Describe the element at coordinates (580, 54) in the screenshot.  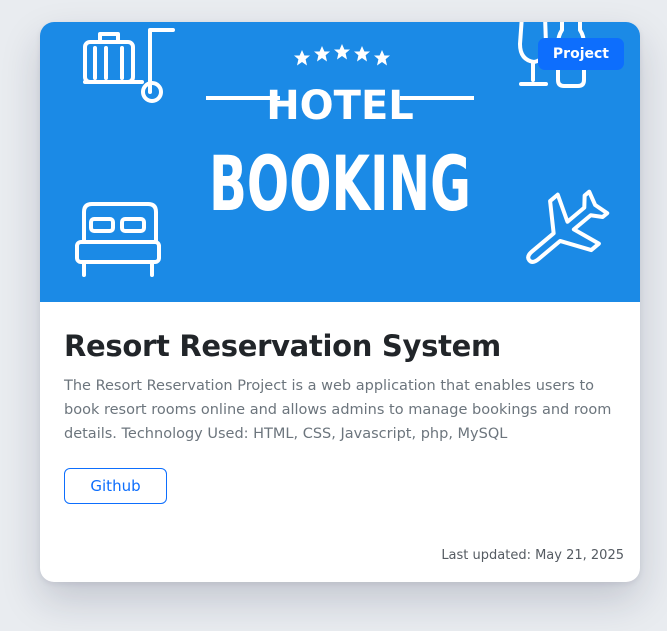
I see `project-badge: Project` at that location.